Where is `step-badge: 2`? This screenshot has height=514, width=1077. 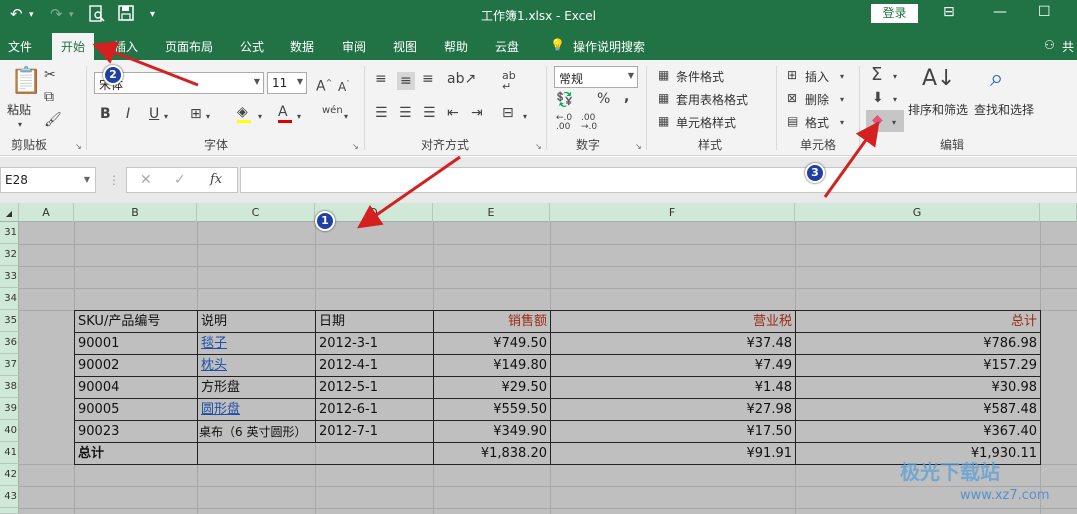
step-badge: 2 is located at coordinates (113, 75).